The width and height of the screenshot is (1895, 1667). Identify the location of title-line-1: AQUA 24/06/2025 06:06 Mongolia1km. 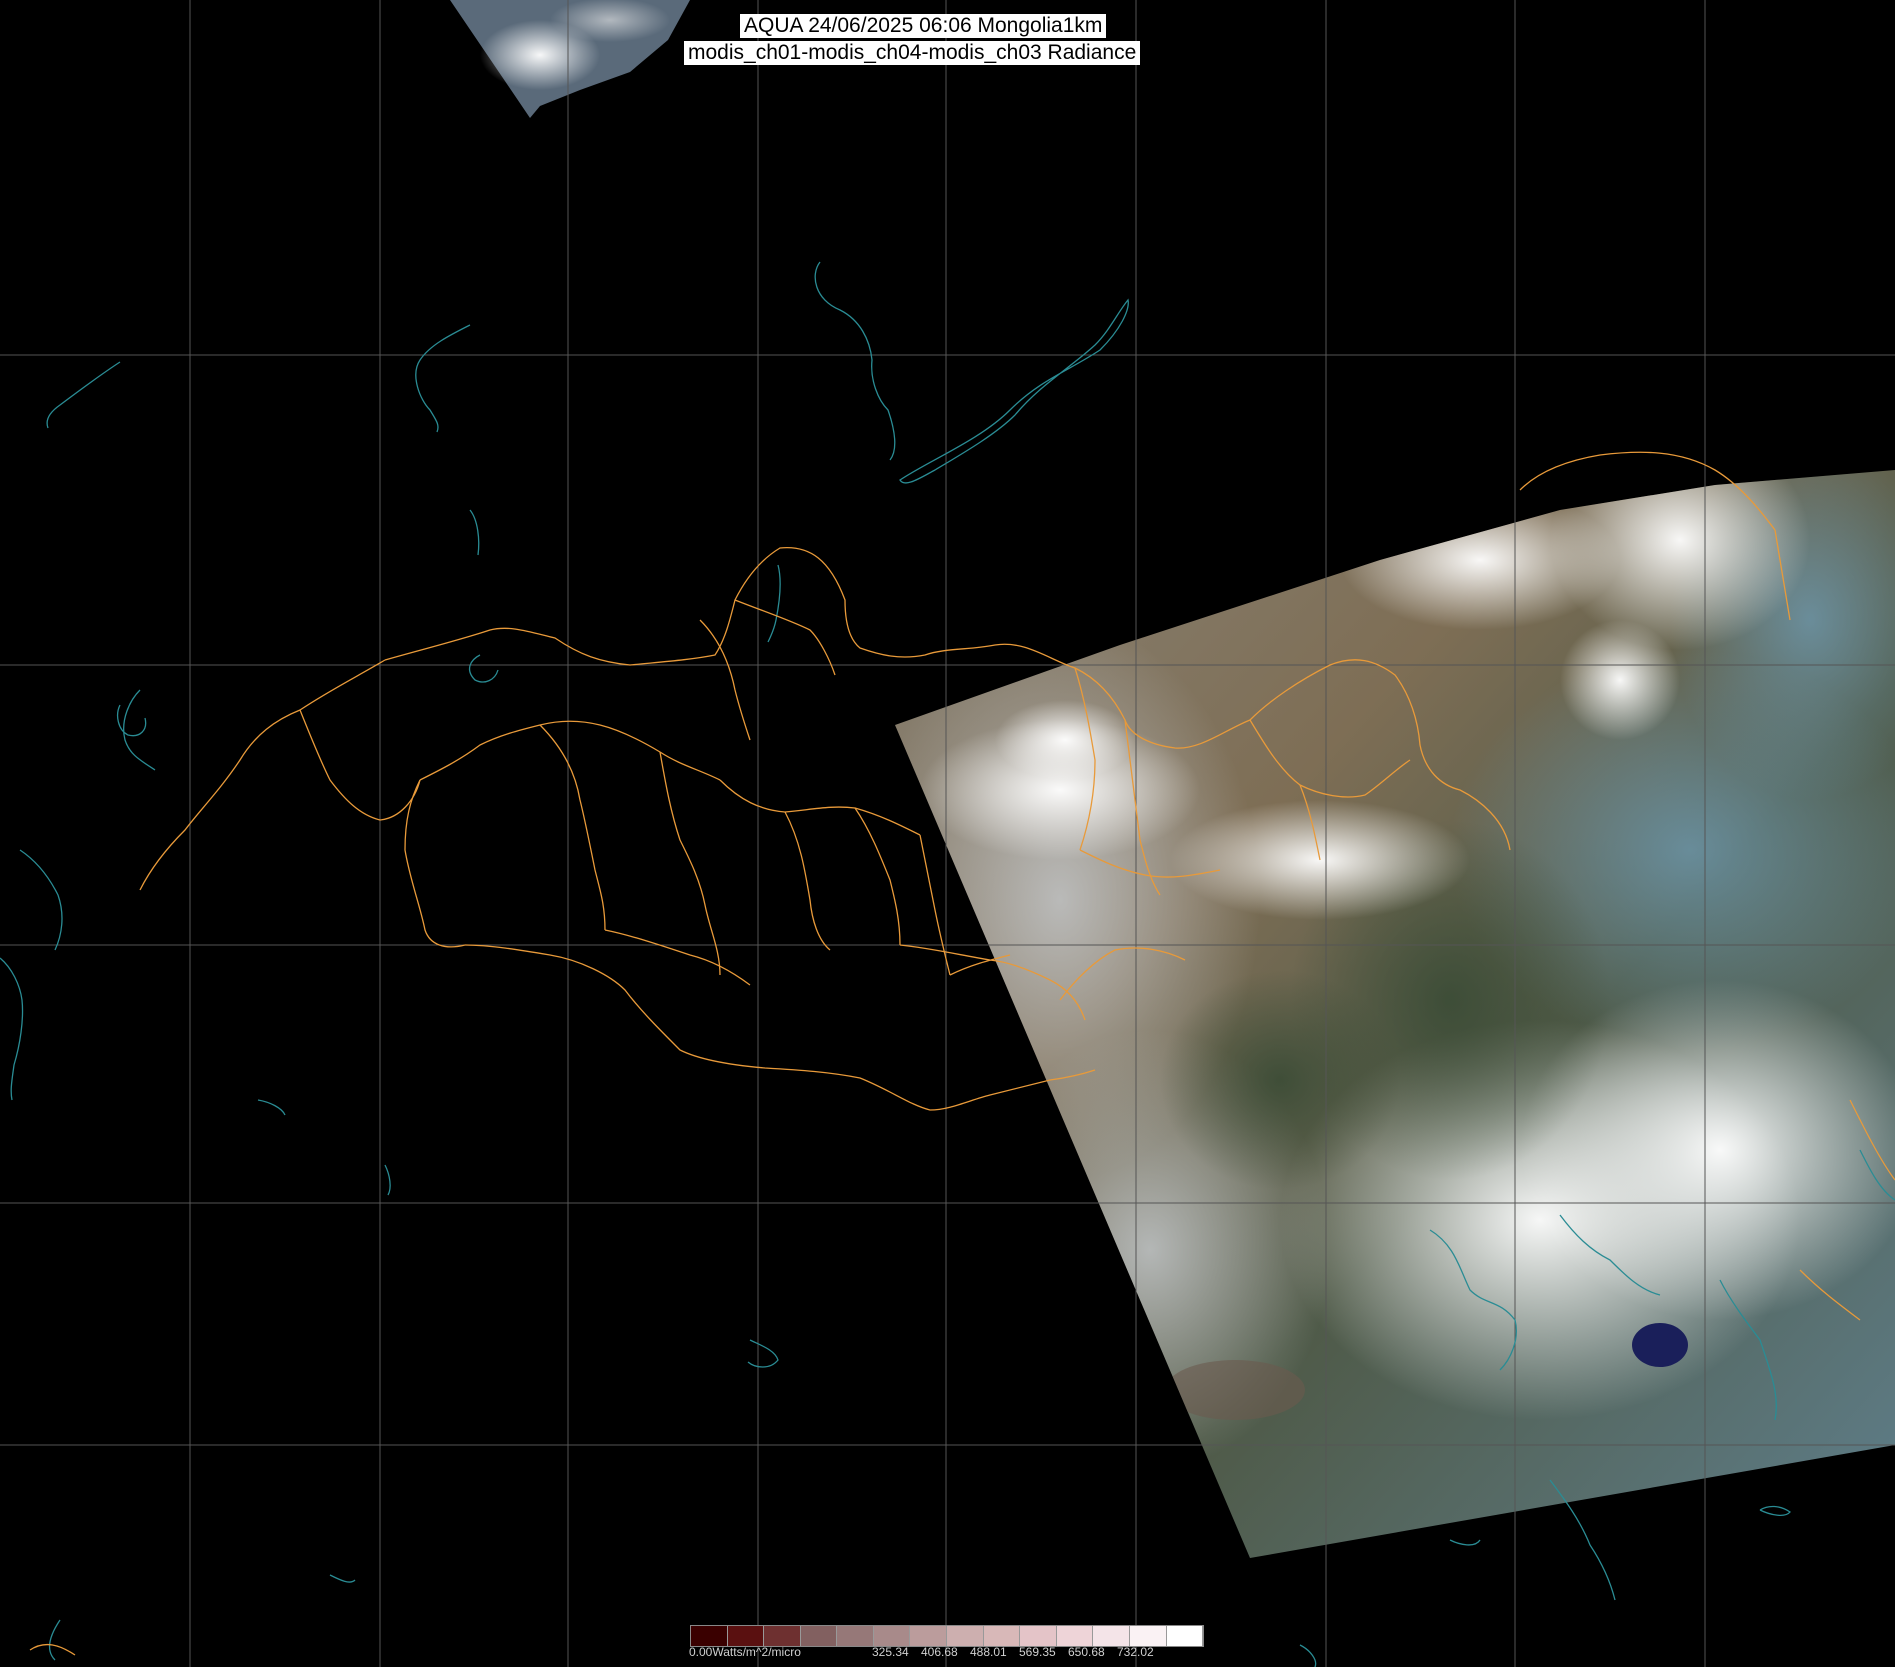
(923, 26).